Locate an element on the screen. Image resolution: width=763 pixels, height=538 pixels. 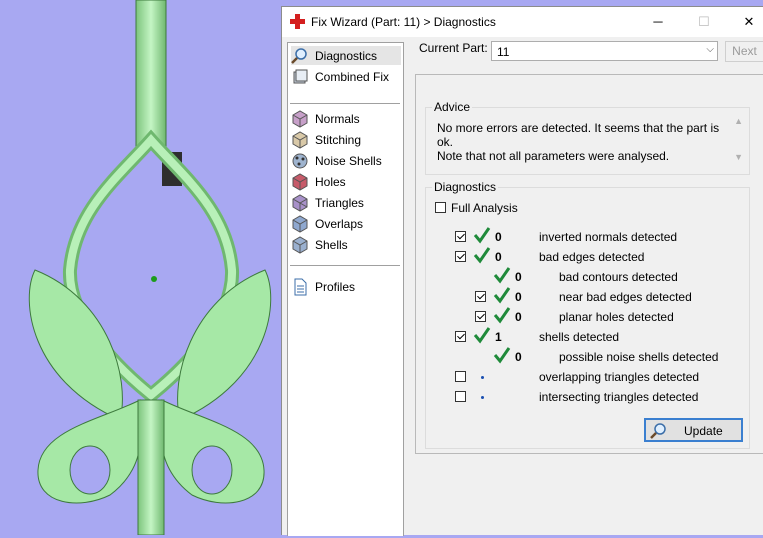
window-title: Fix Wizard (Part: 11) > Diagnostics is located at coordinates (403, 22).